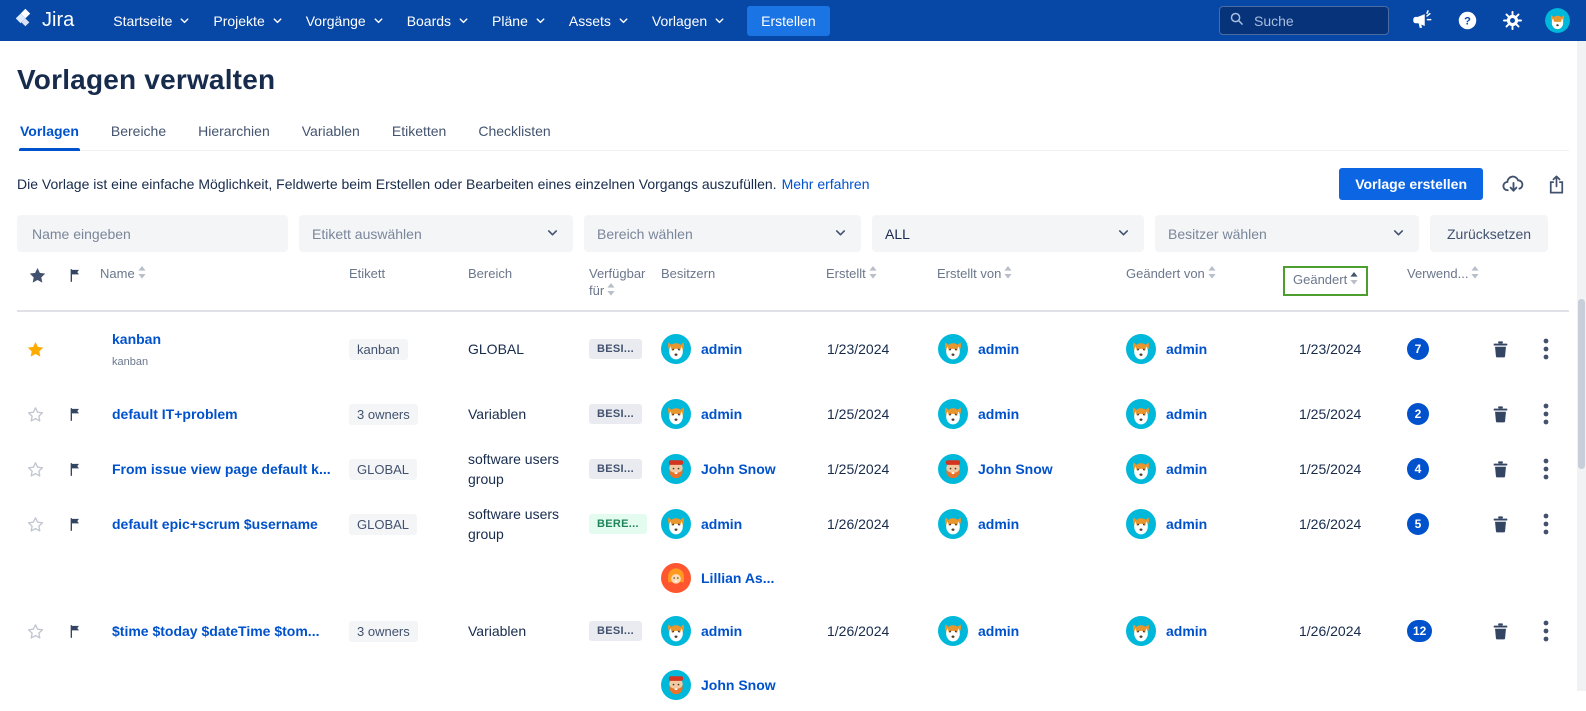  Describe the element at coordinates (38, 278) in the screenshot. I see `star-column-header-icon` at that location.